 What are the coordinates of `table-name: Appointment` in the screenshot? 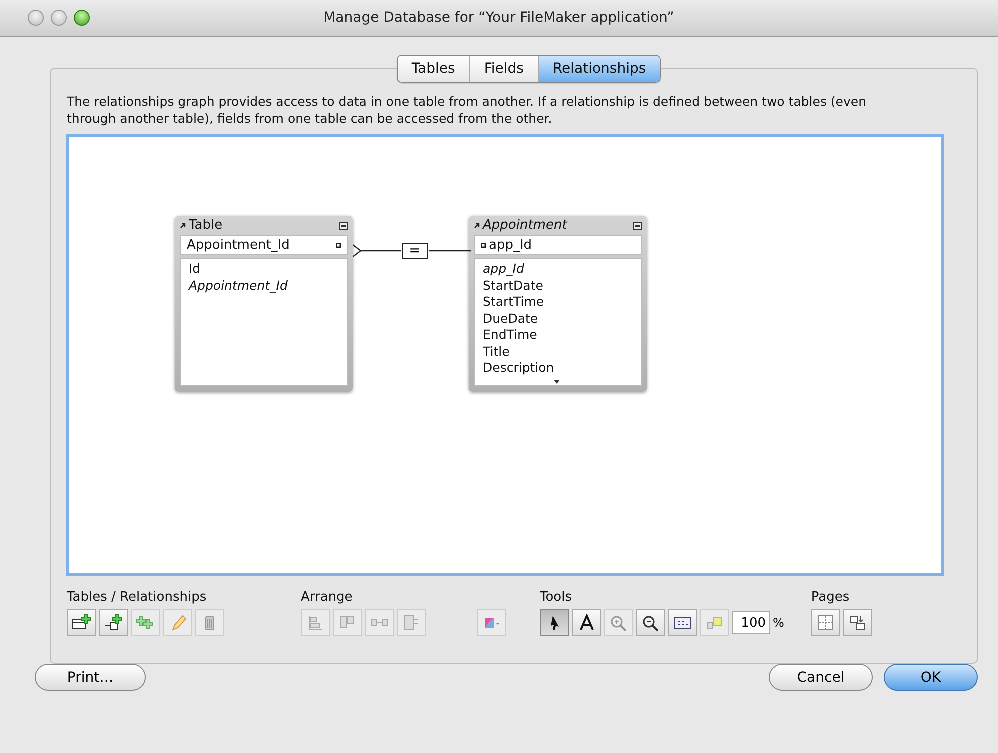 It's located at (526, 225).